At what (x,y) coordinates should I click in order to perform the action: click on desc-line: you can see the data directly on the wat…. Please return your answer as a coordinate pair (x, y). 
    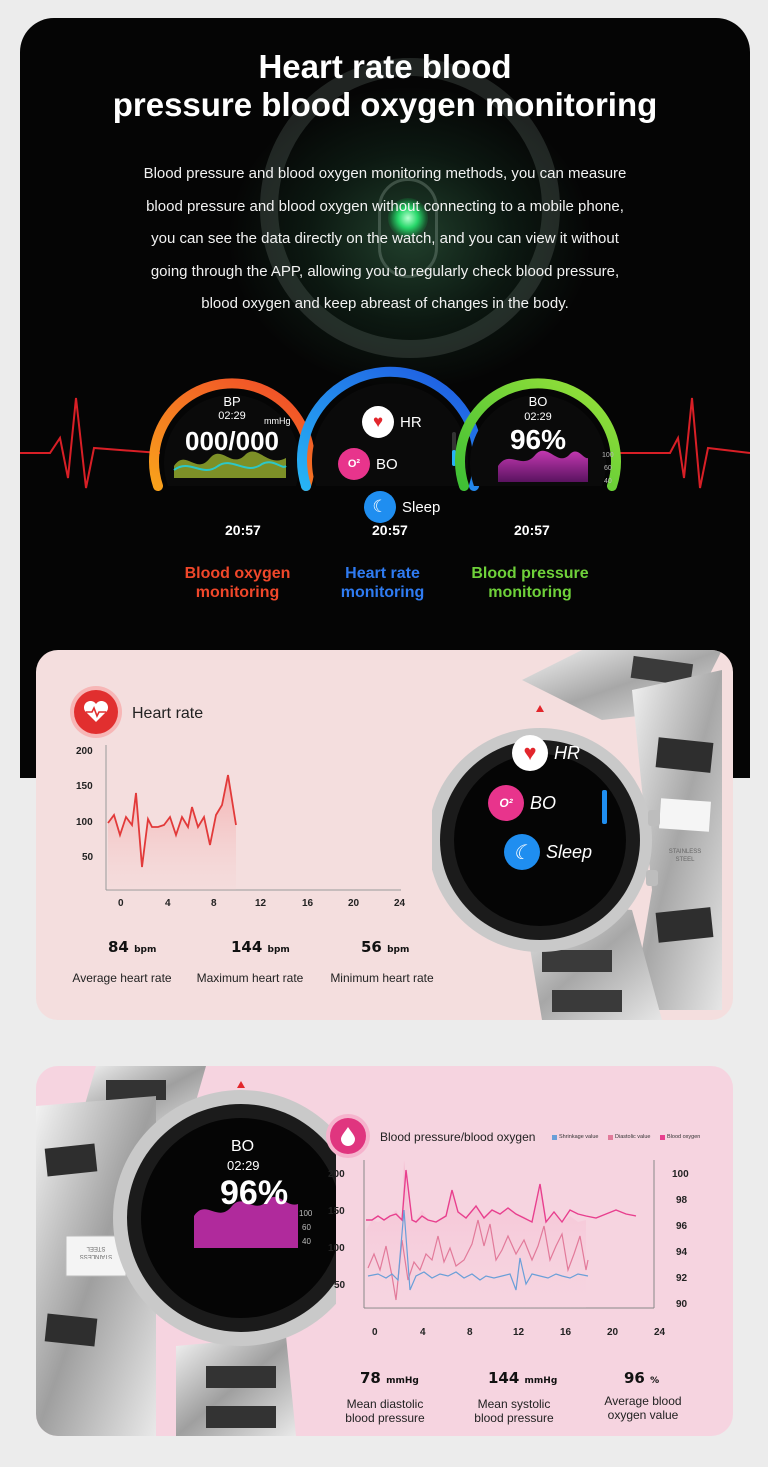
    Looking at the image, I should click on (385, 238).